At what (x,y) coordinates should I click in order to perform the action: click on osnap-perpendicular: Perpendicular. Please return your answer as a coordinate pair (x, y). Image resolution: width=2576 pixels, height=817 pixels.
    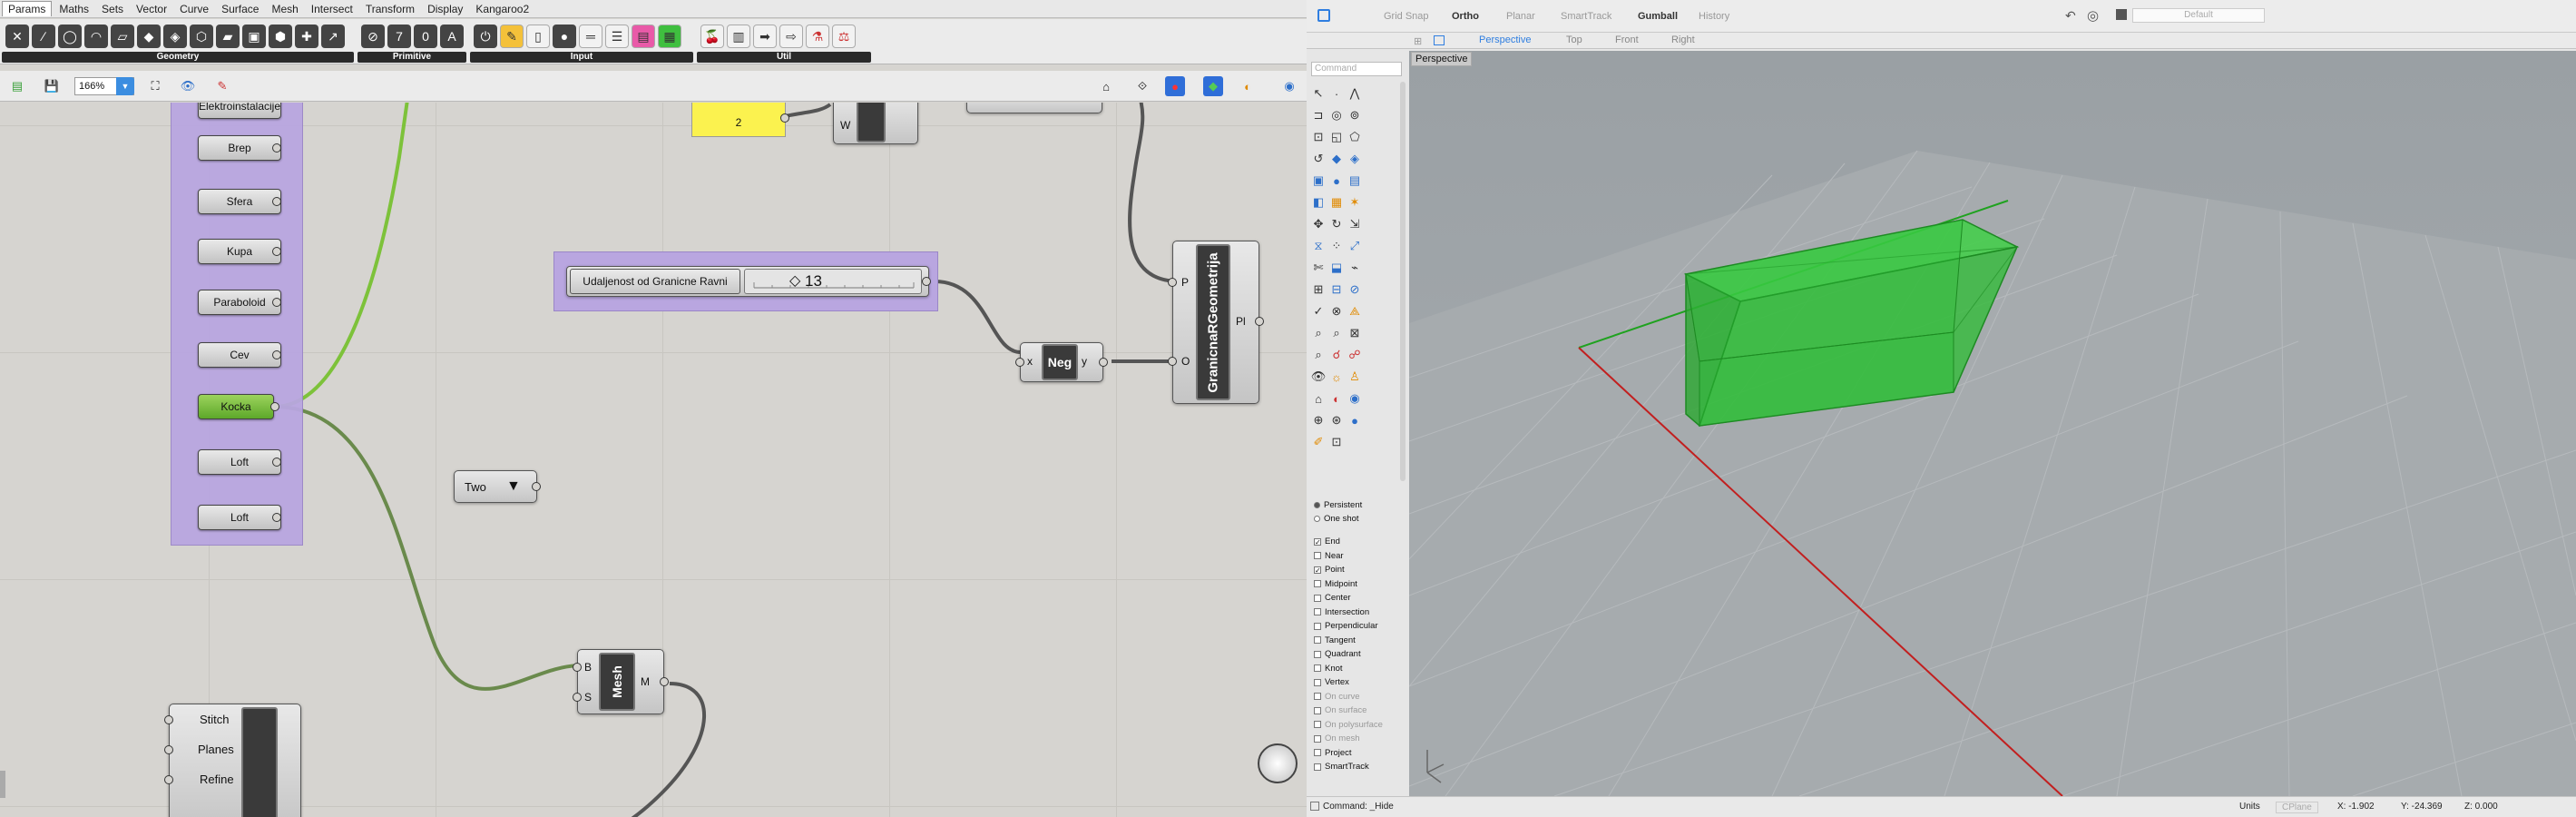
    Looking at the image, I should click on (1346, 626).